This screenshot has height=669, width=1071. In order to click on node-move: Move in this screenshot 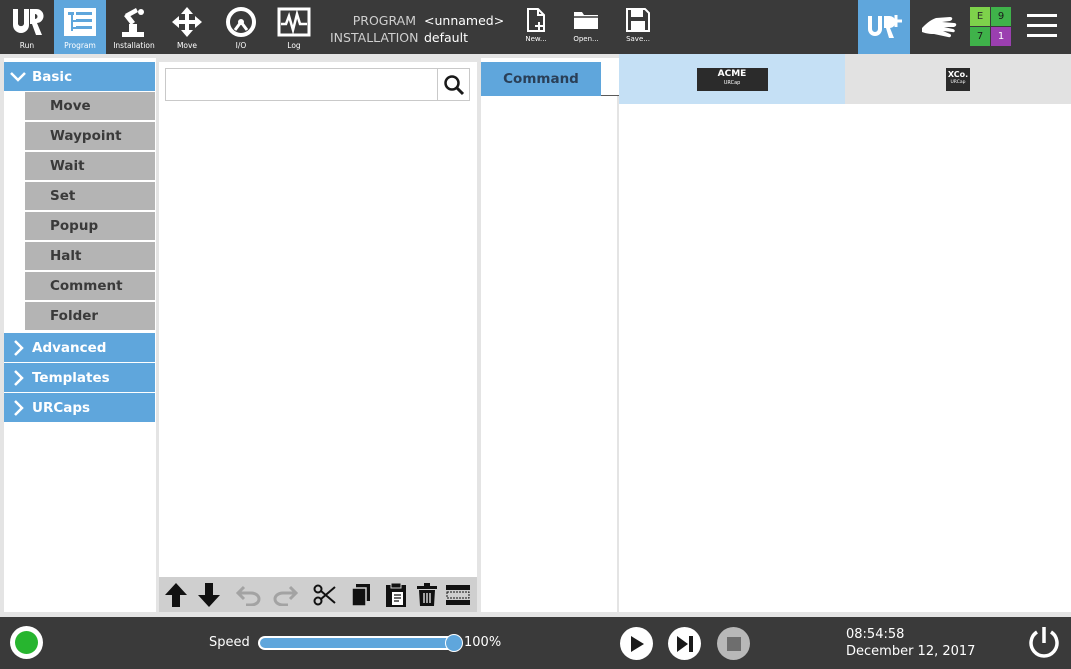, I will do `click(90, 106)`.